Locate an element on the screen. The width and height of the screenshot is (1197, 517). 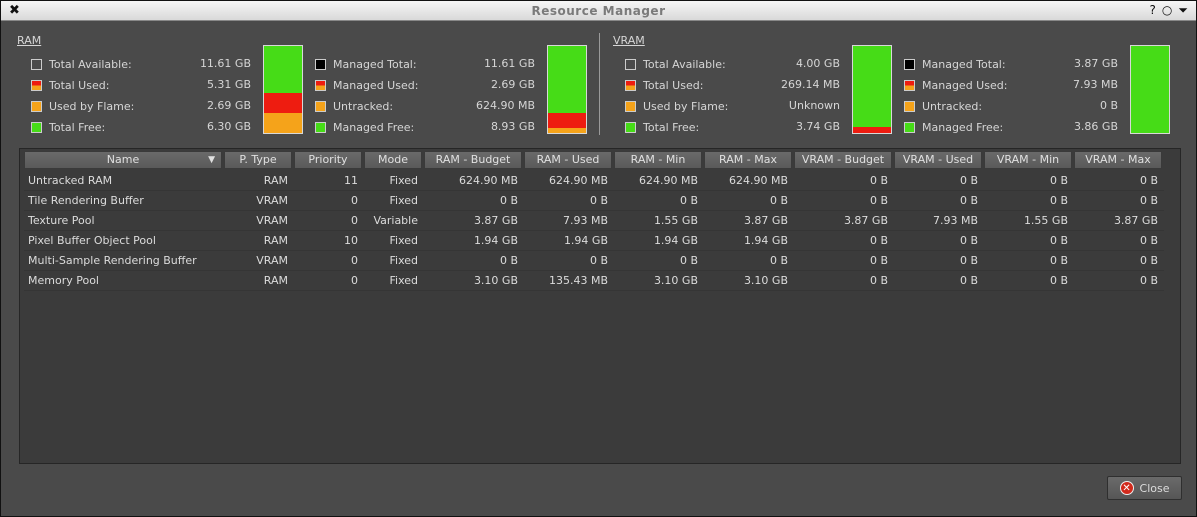
column-header: Priority is located at coordinates (328, 160).